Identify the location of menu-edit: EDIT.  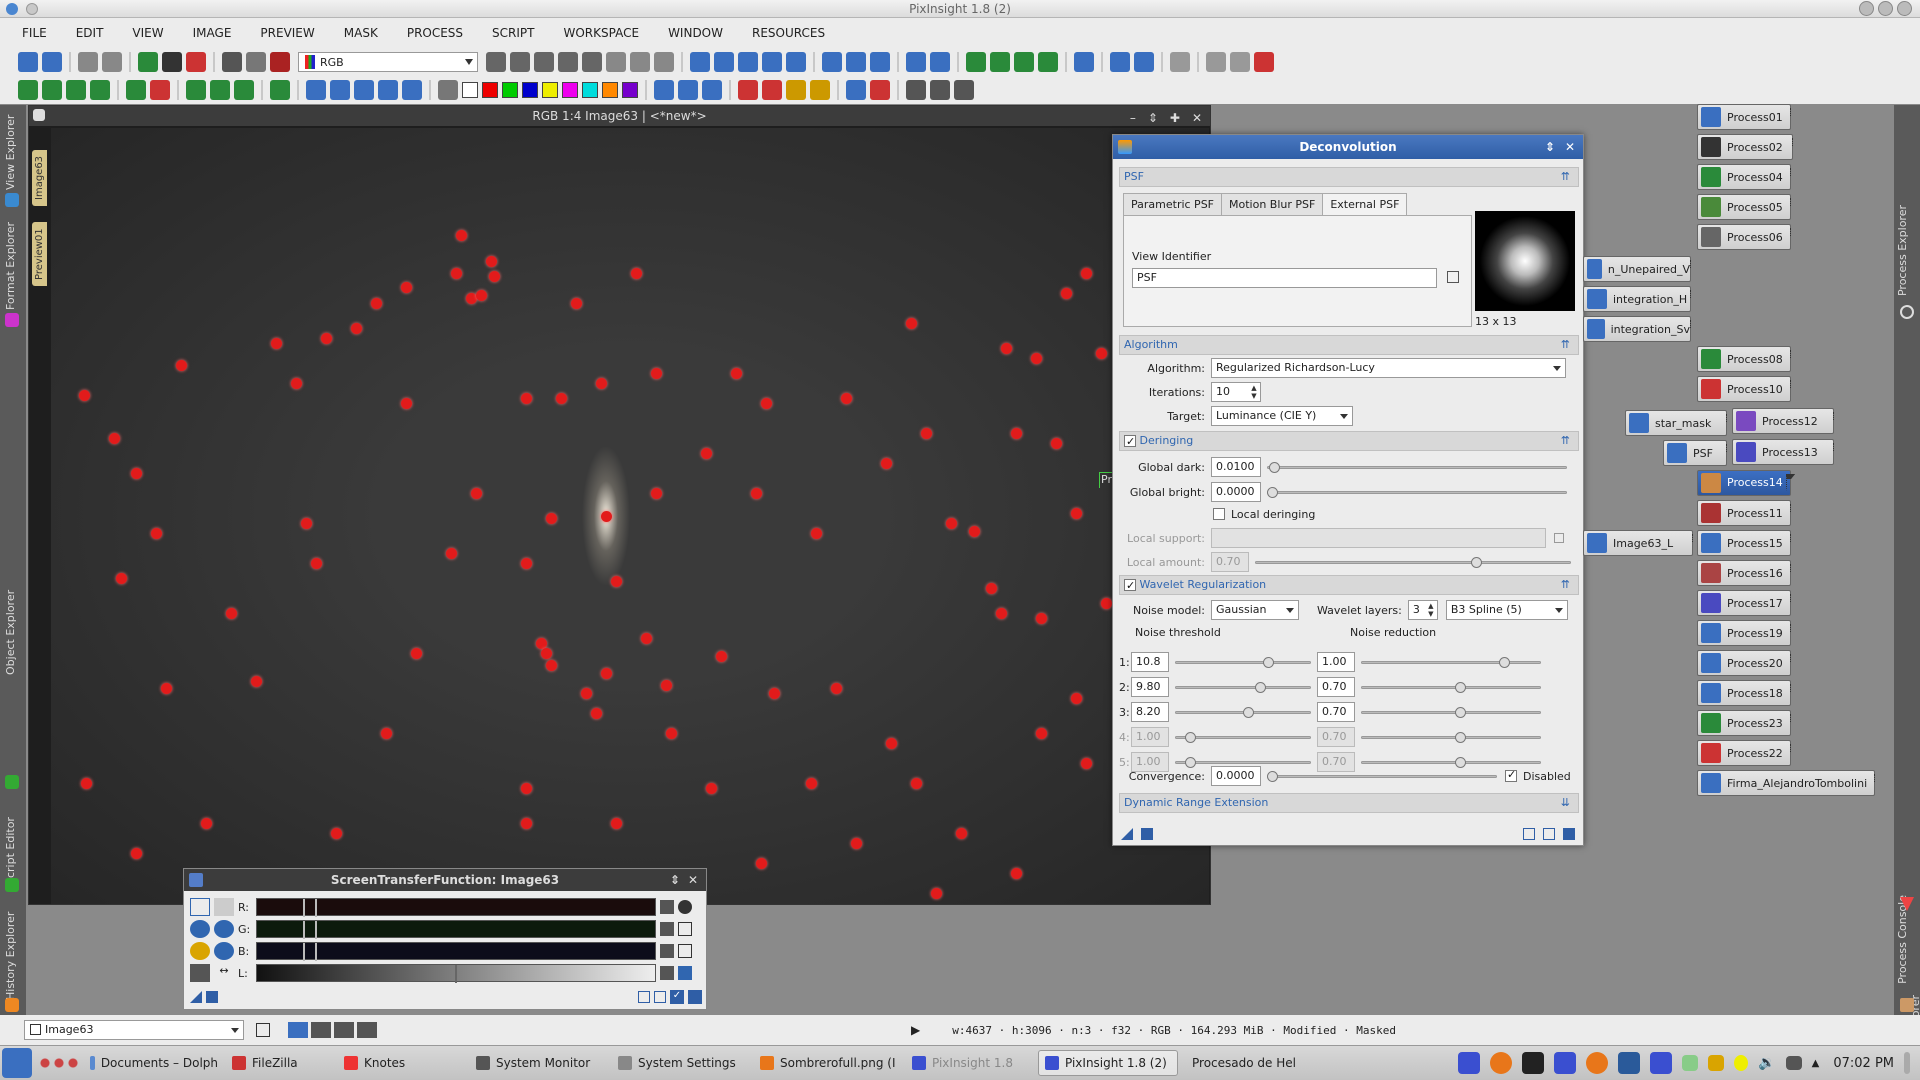
(90, 33).